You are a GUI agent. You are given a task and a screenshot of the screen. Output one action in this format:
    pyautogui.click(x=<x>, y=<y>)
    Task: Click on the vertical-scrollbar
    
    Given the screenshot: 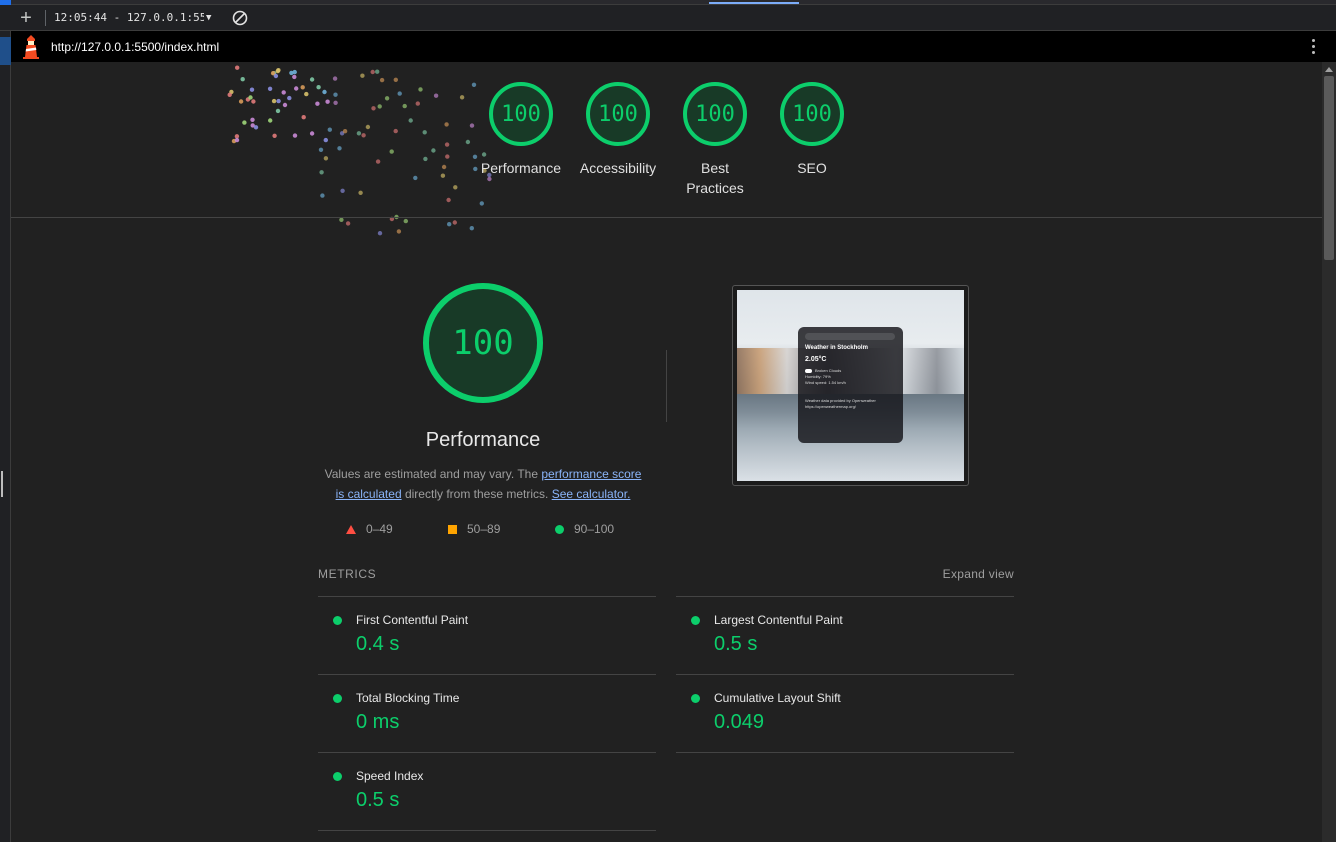 What is the action you would take?
    pyautogui.click(x=1329, y=452)
    